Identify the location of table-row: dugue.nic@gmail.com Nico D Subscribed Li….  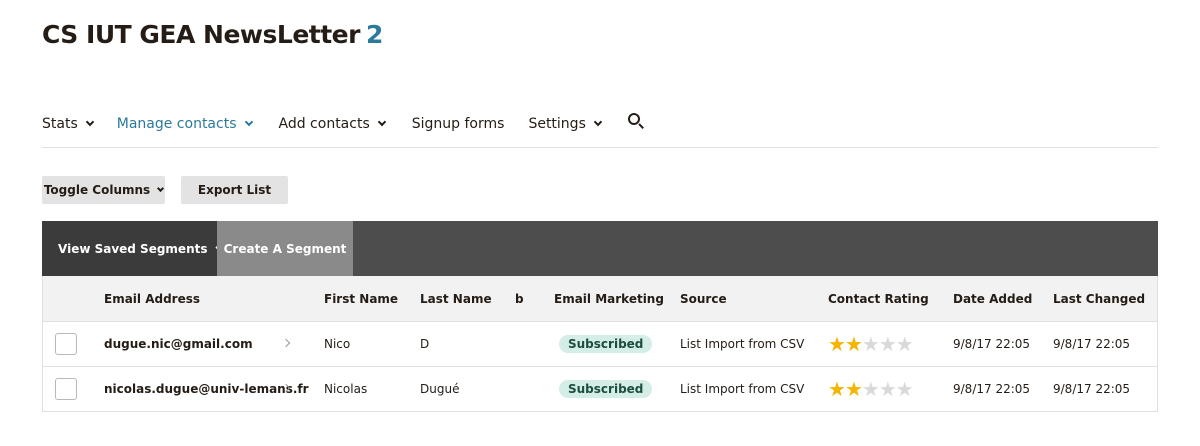
(600, 344).